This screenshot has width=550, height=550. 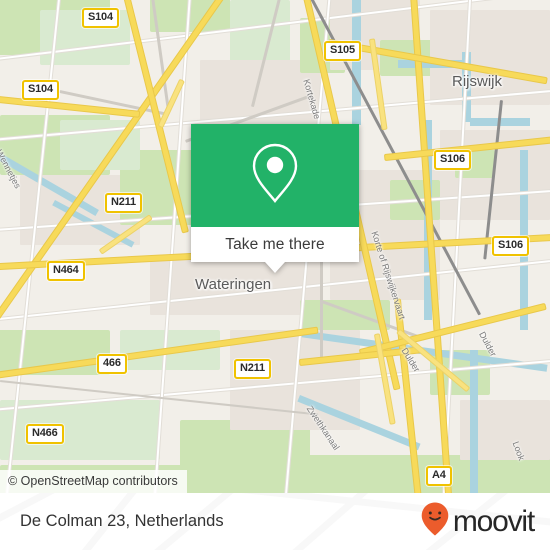 What do you see at coordinates (275, 521) in the screenshot?
I see `footer-bar: De Colman 23, Netherlands moovit` at bounding box center [275, 521].